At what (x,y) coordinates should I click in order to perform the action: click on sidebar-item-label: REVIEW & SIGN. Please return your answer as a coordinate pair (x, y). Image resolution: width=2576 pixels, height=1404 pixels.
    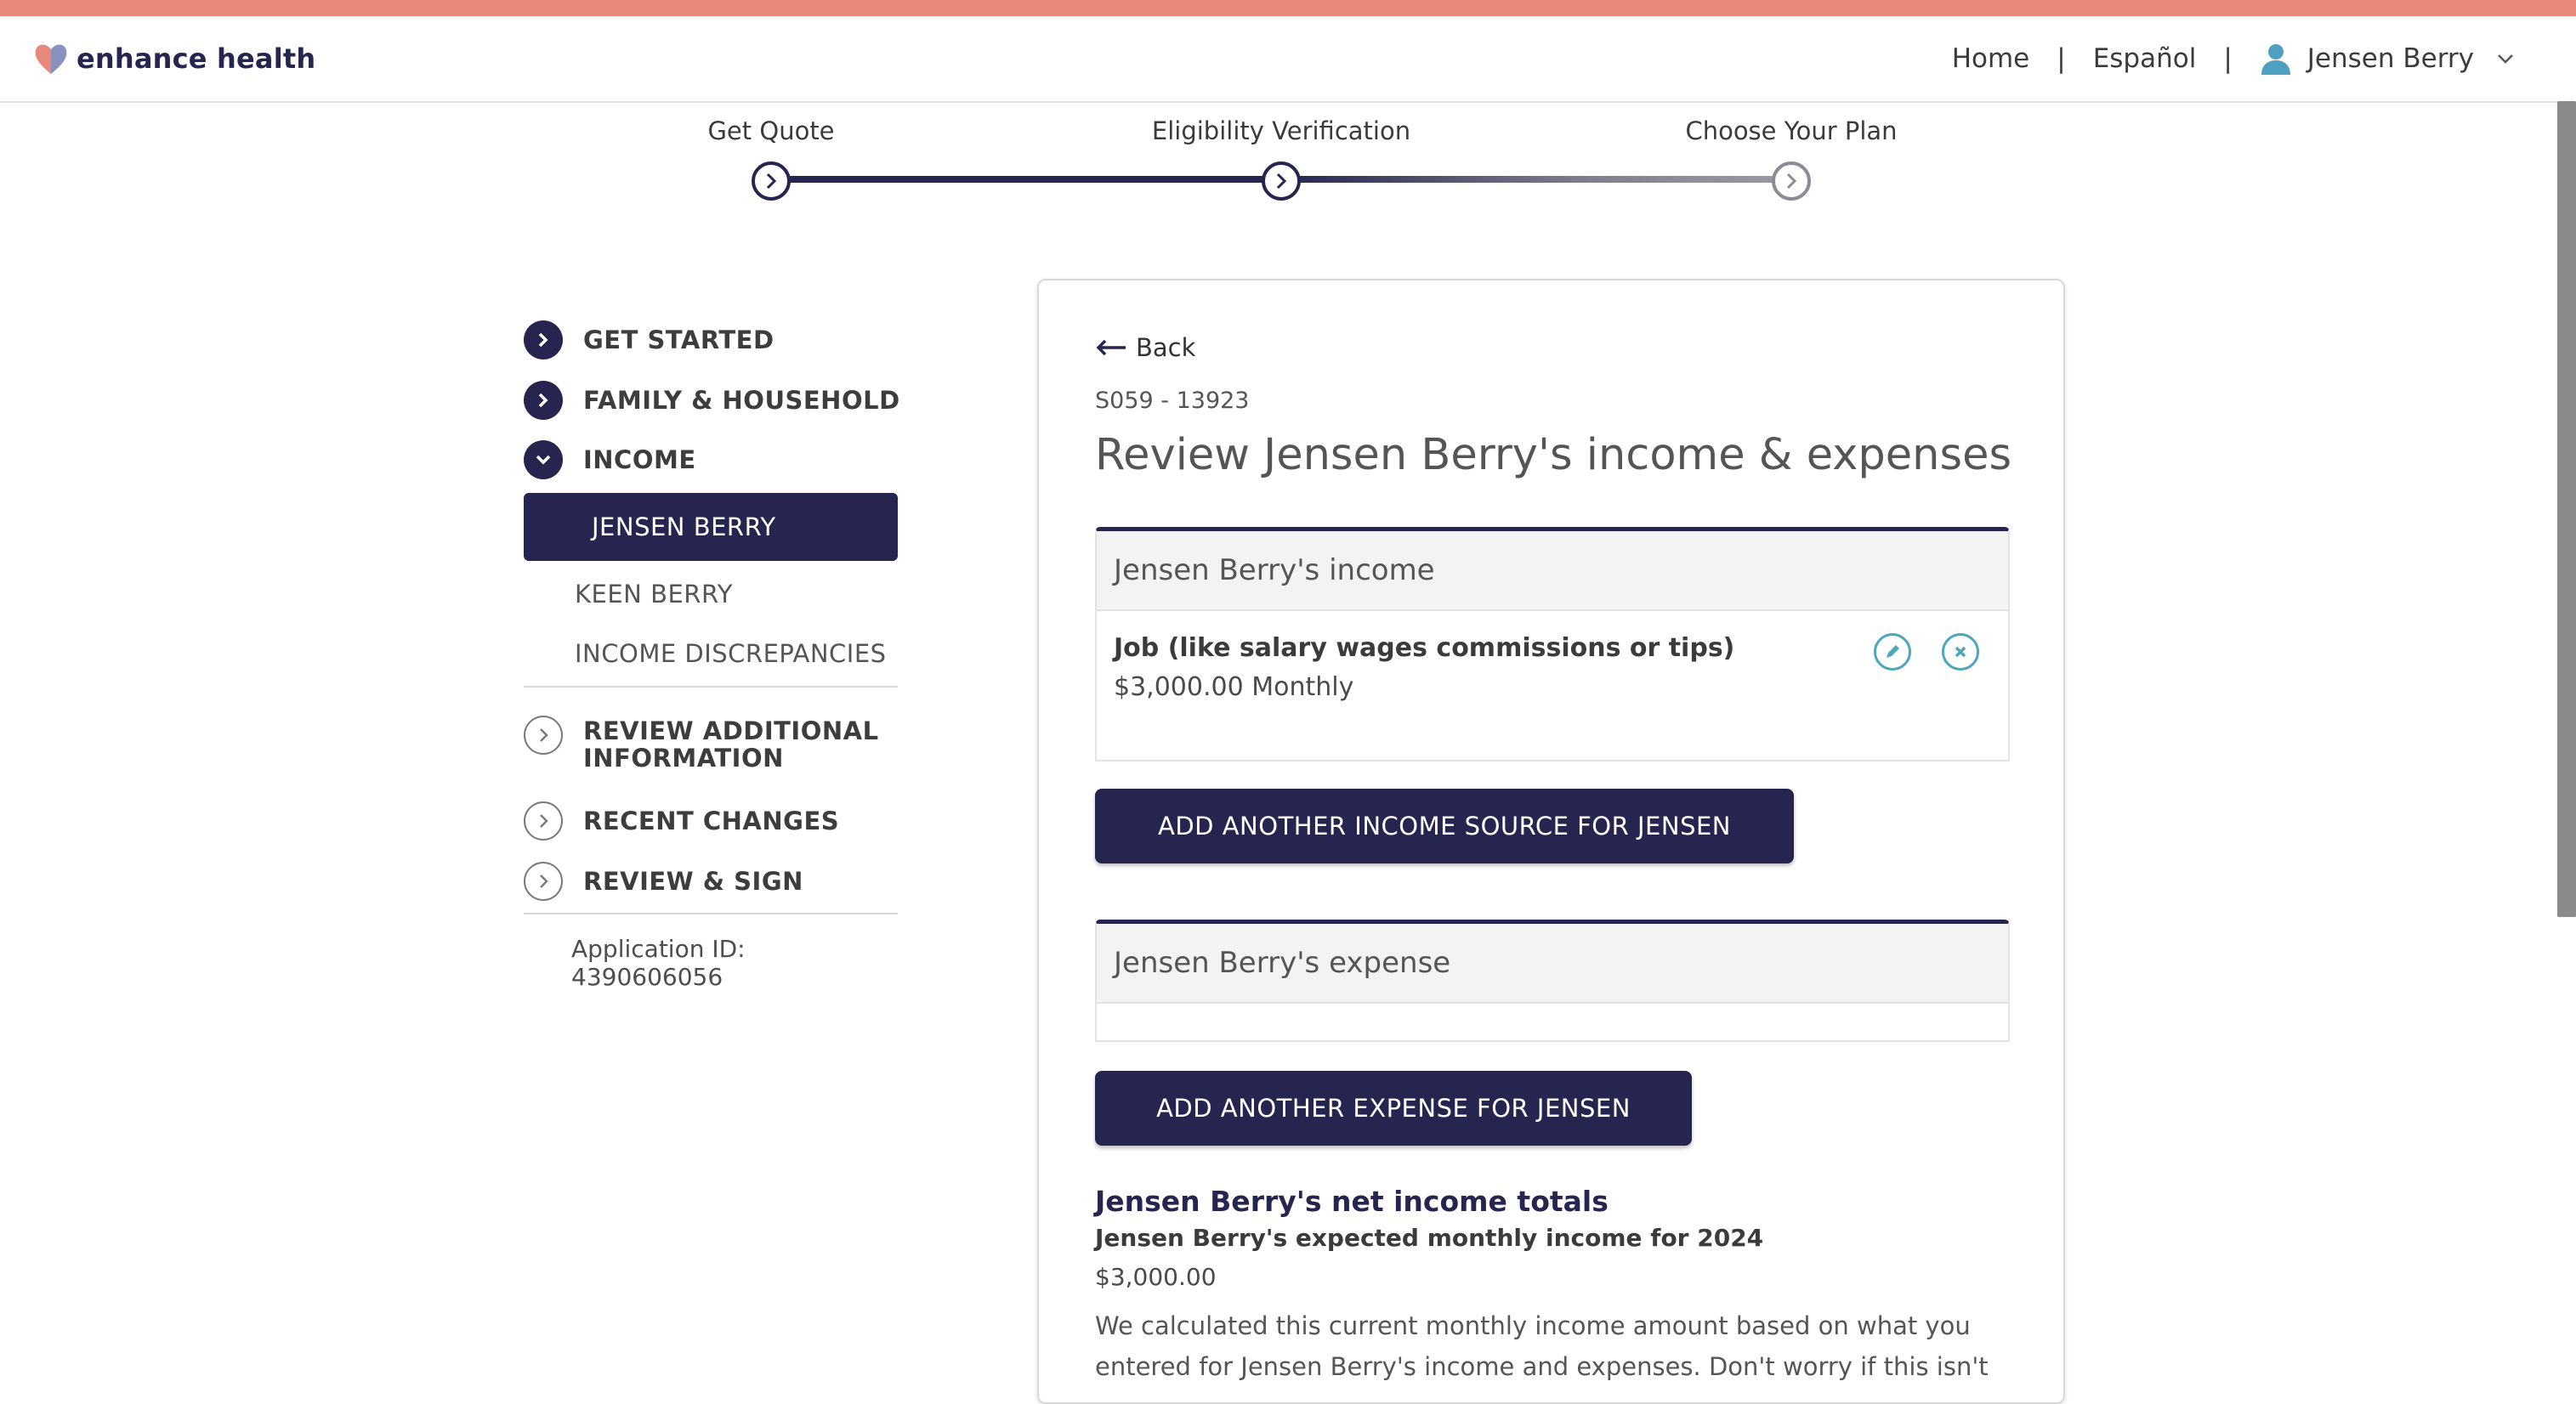
    Looking at the image, I should click on (693, 881).